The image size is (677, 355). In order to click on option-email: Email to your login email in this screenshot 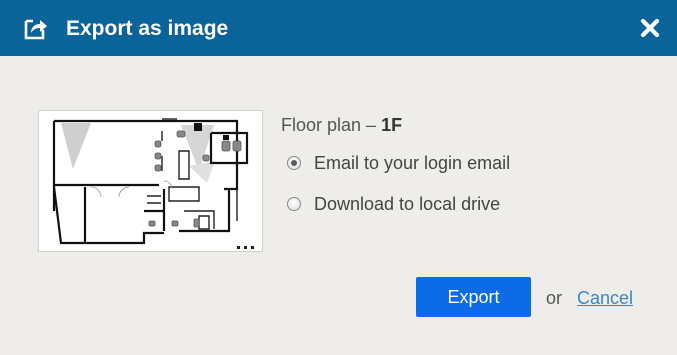, I will do `click(398, 163)`.